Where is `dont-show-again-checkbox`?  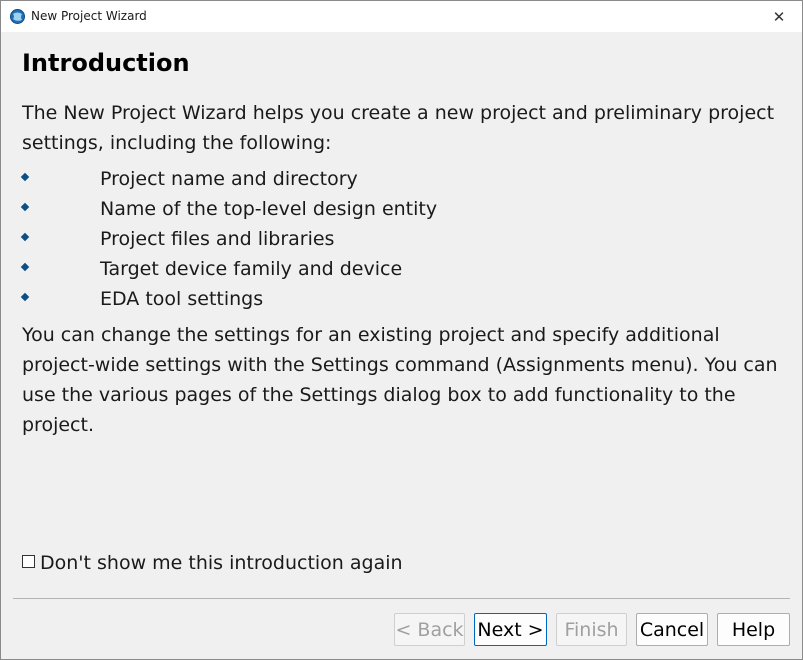 dont-show-again-checkbox is located at coordinates (28, 561).